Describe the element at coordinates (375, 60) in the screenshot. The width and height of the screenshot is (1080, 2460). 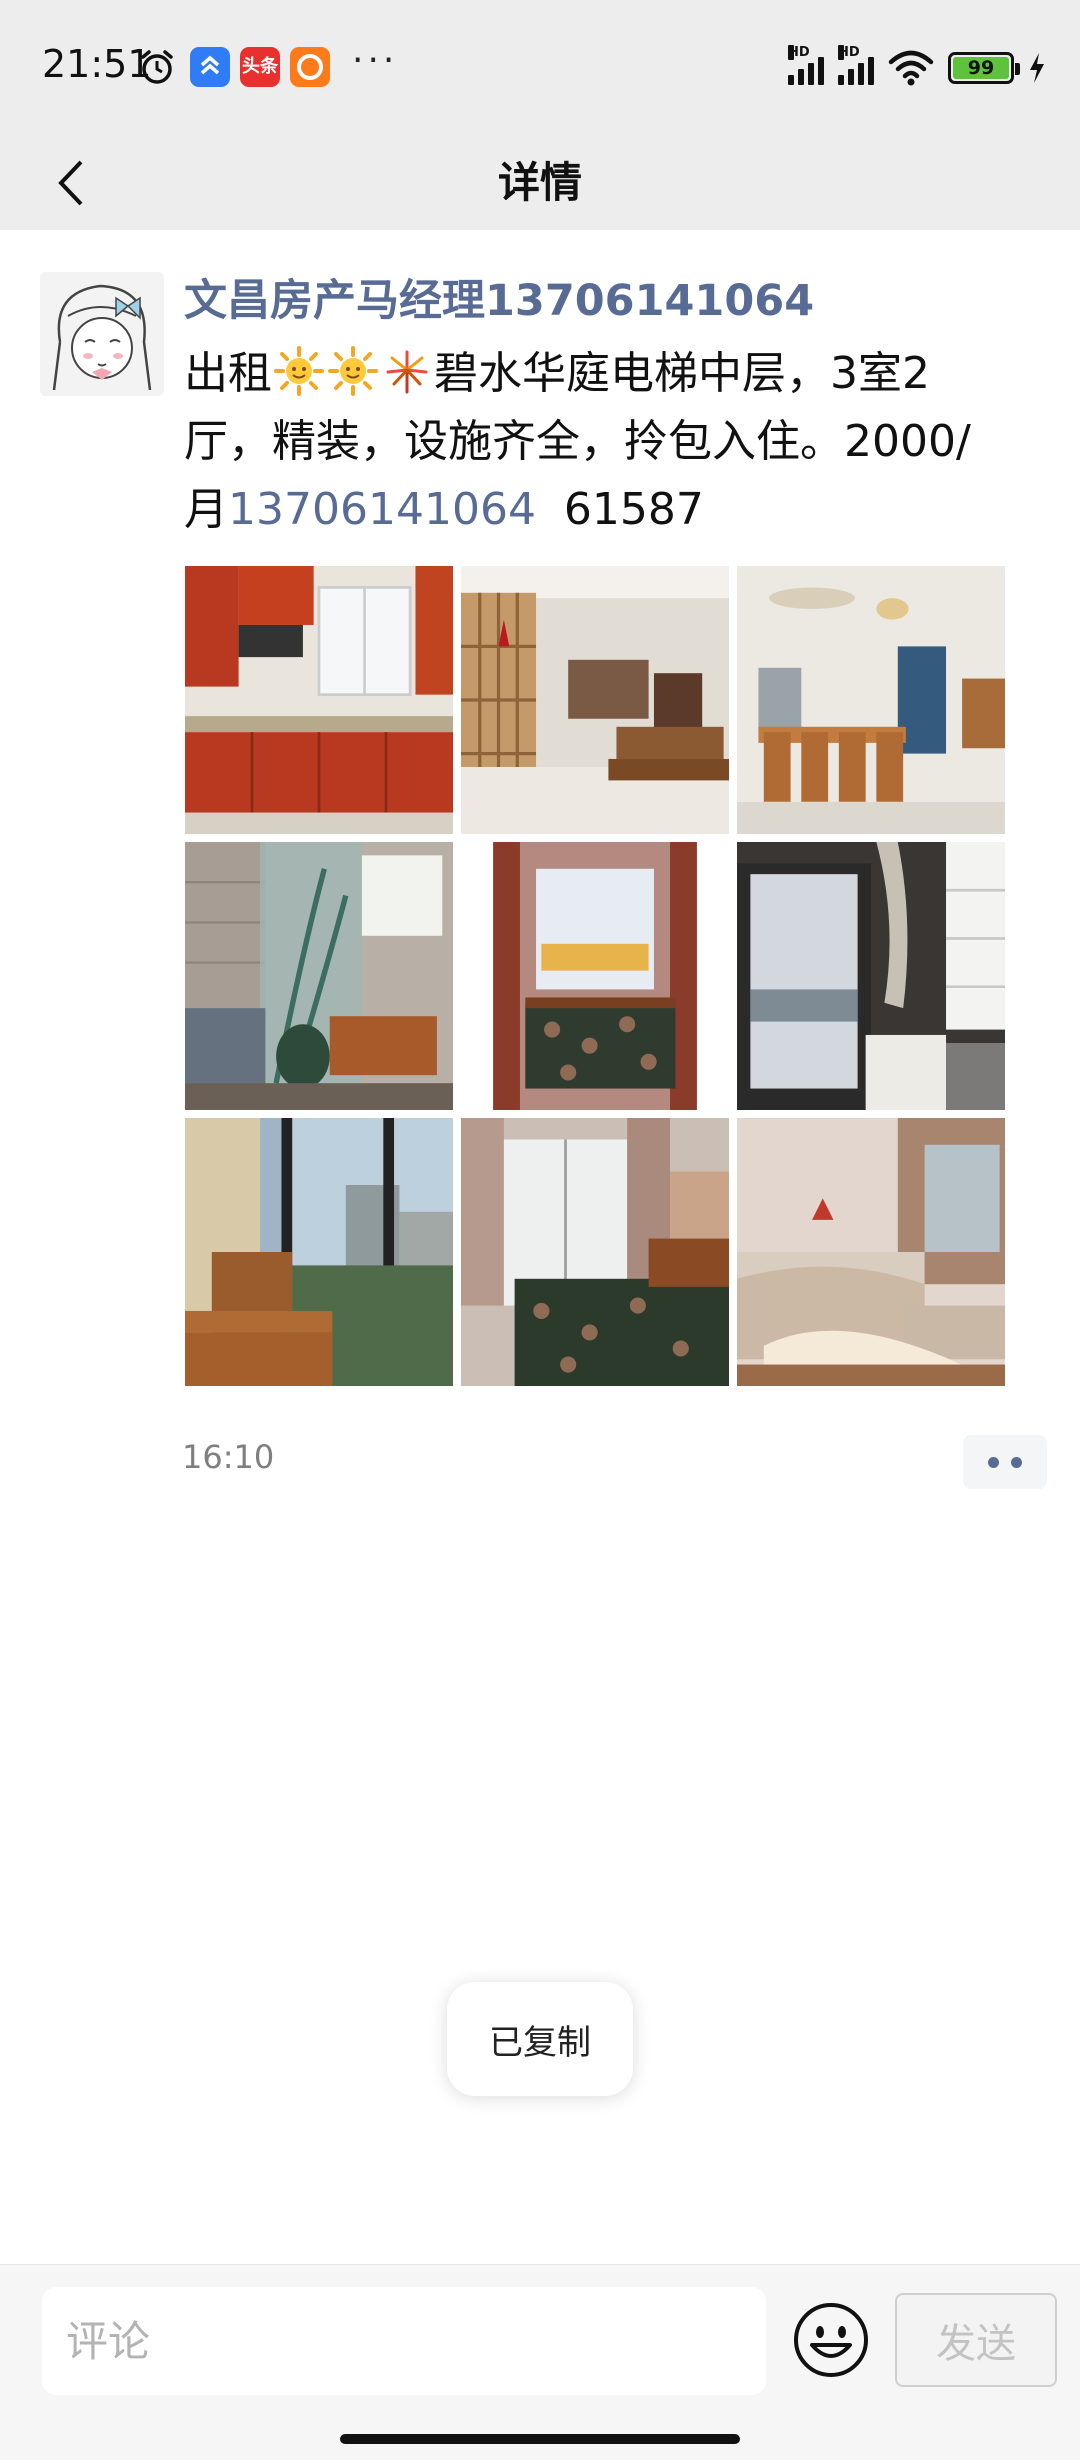
I see `more-notifications-icon: ···` at that location.